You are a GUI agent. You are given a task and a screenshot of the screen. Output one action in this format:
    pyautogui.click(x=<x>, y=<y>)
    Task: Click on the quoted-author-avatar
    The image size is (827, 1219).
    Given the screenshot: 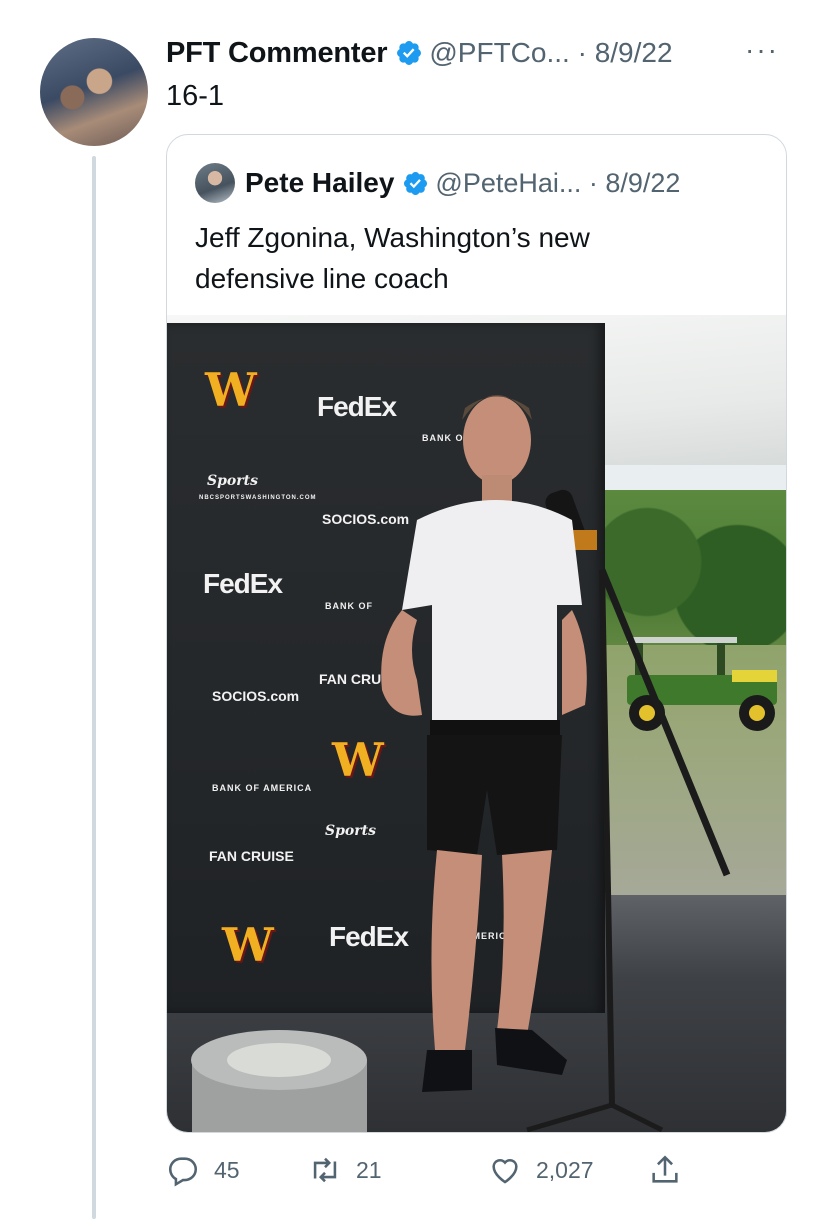 What is the action you would take?
    pyautogui.click(x=215, y=183)
    